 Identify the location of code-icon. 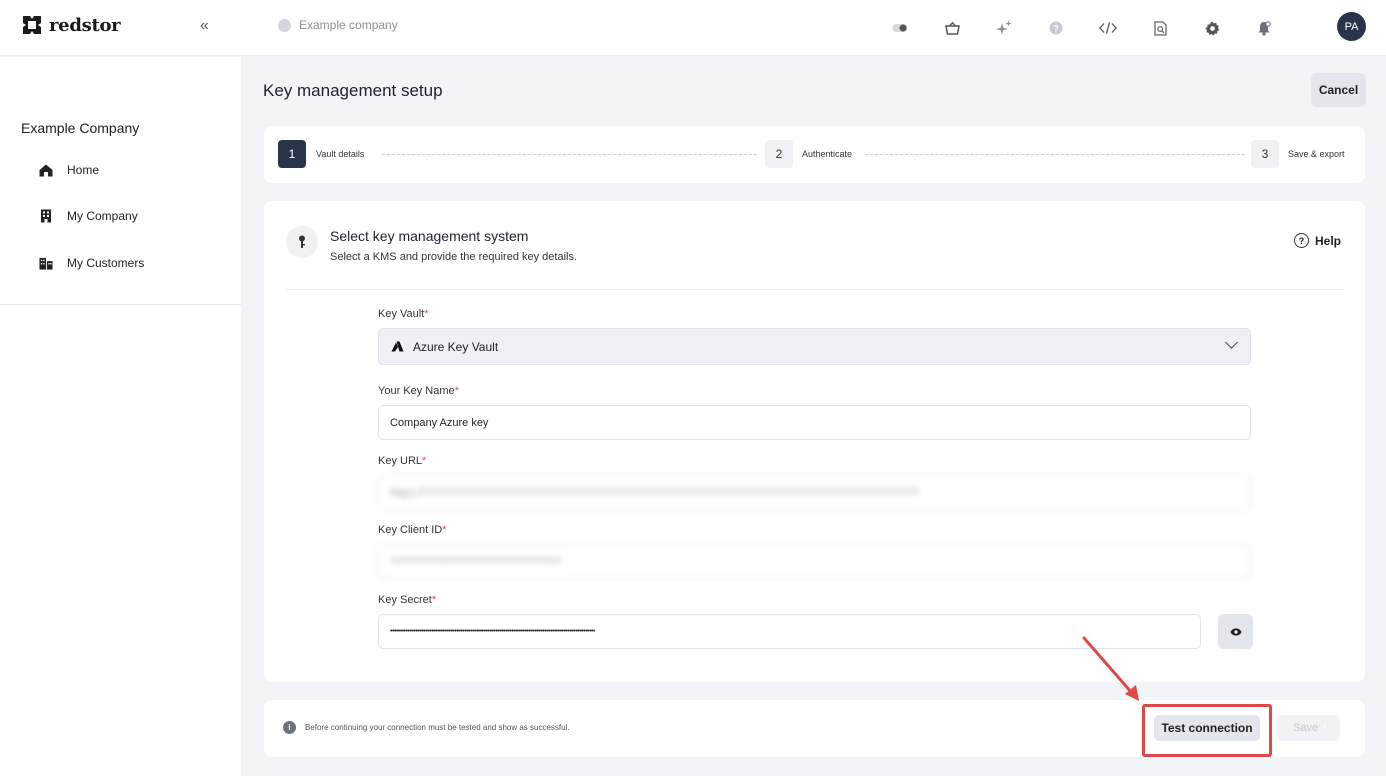
(1108, 28).